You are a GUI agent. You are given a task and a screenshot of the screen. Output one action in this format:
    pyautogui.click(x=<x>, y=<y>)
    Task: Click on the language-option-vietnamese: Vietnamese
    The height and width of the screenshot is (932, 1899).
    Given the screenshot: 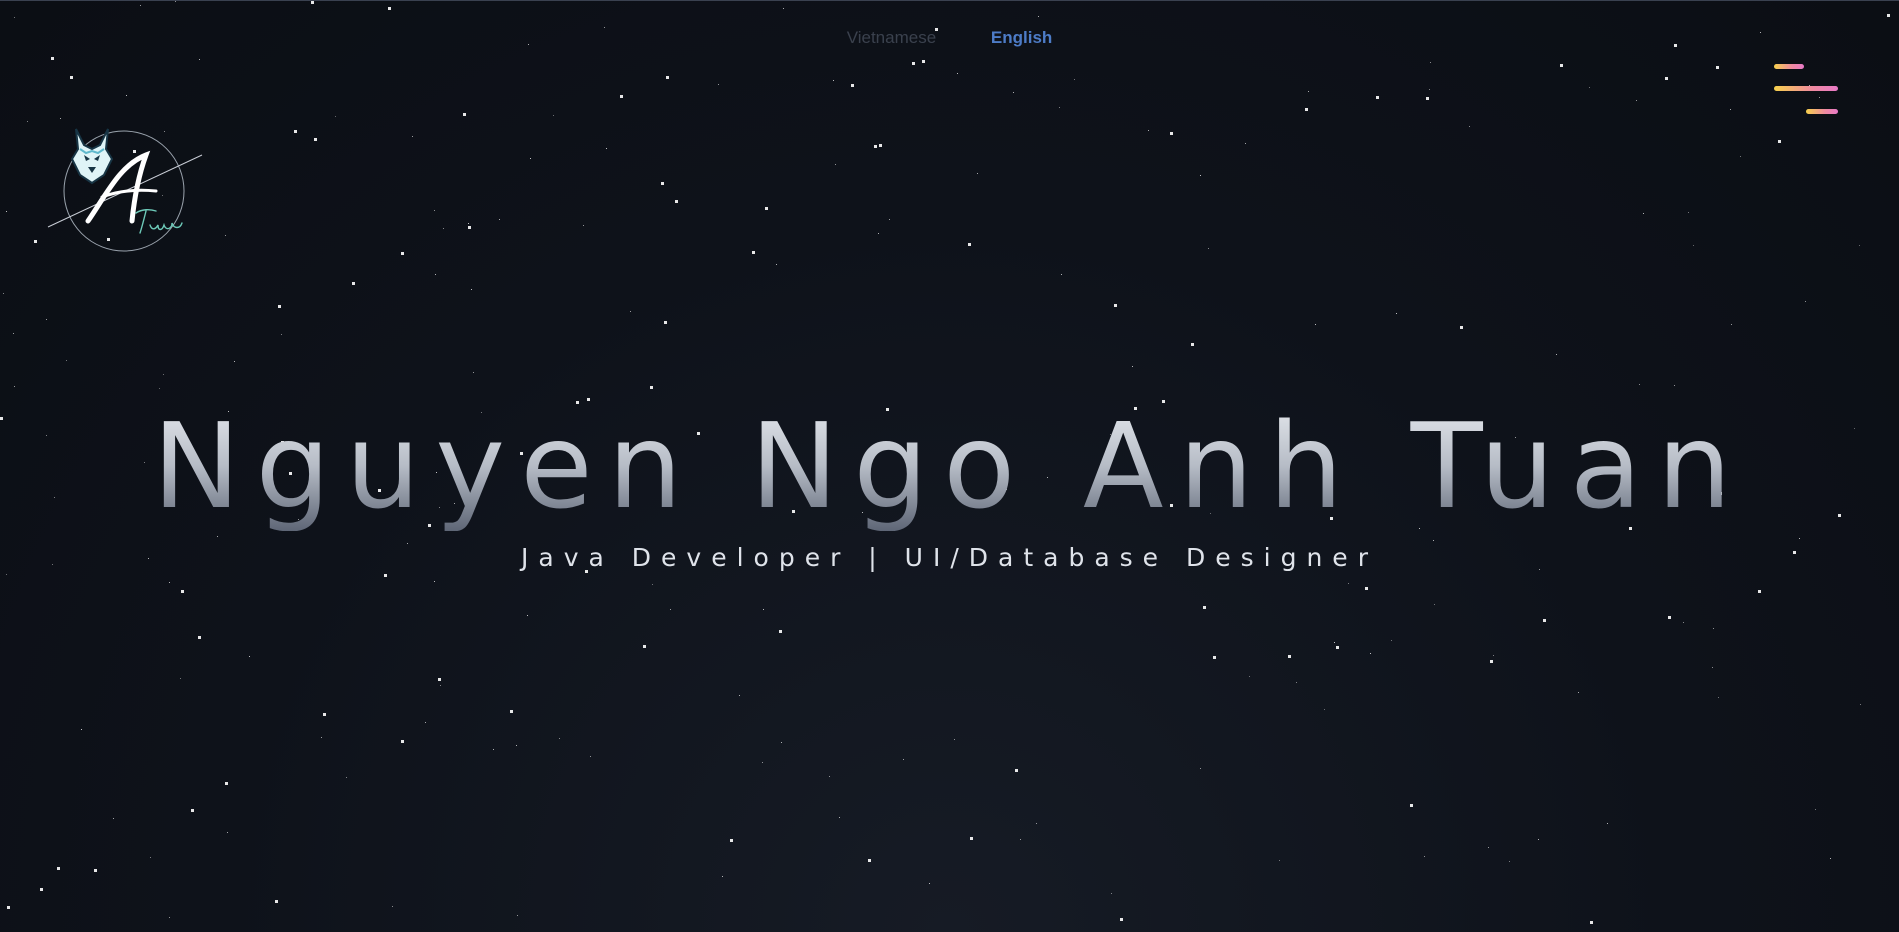 What is the action you would take?
    pyautogui.click(x=891, y=38)
    